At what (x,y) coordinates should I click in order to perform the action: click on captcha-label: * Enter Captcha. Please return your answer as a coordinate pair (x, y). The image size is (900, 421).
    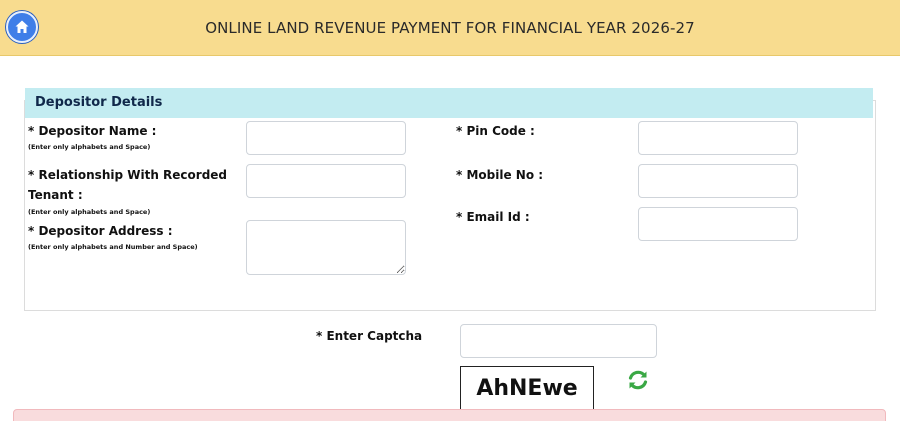
    Looking at the image, I should click on (369, 336).